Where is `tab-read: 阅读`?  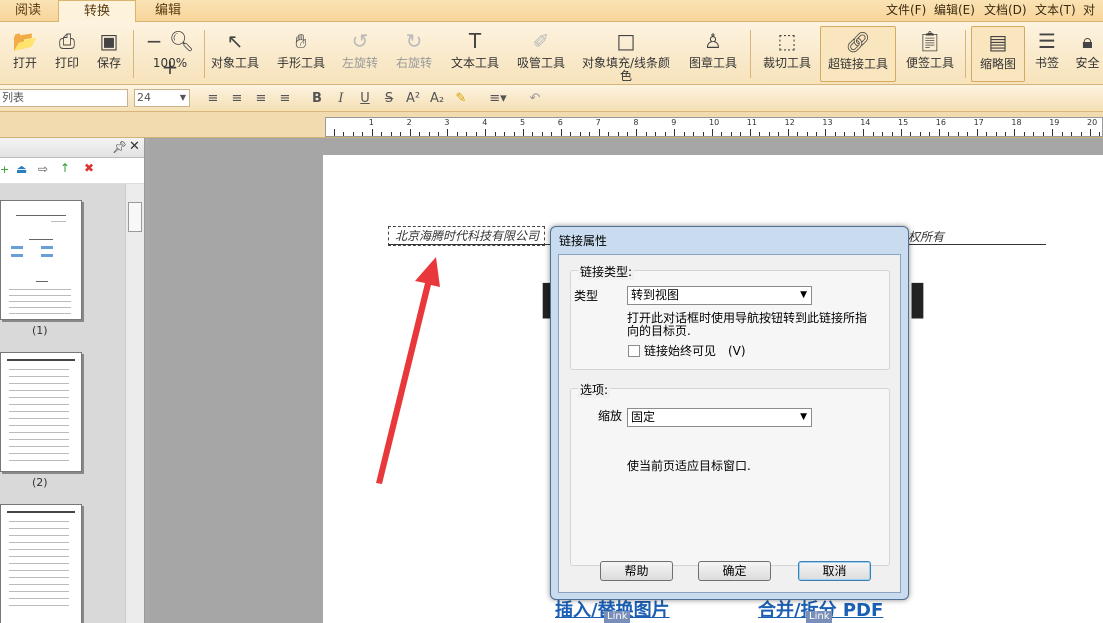 tab-read: 阅读 is located at coordinates (28, 11).